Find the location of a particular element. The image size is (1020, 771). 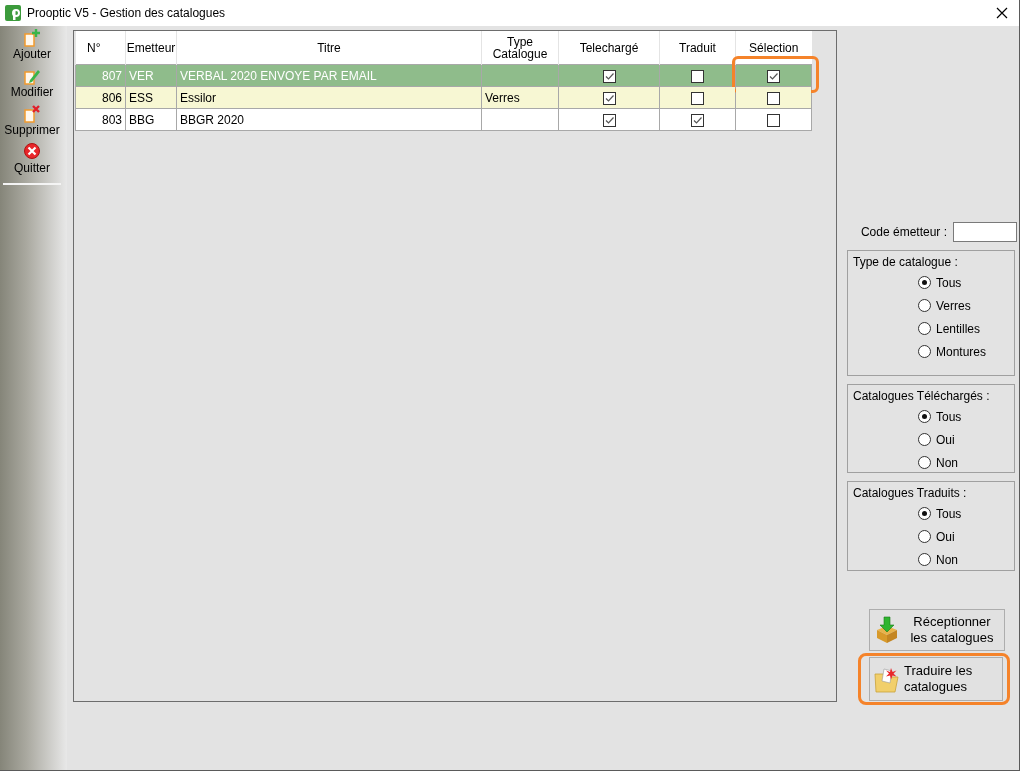

radio-option: Montures is located at coordinates (931, 351).